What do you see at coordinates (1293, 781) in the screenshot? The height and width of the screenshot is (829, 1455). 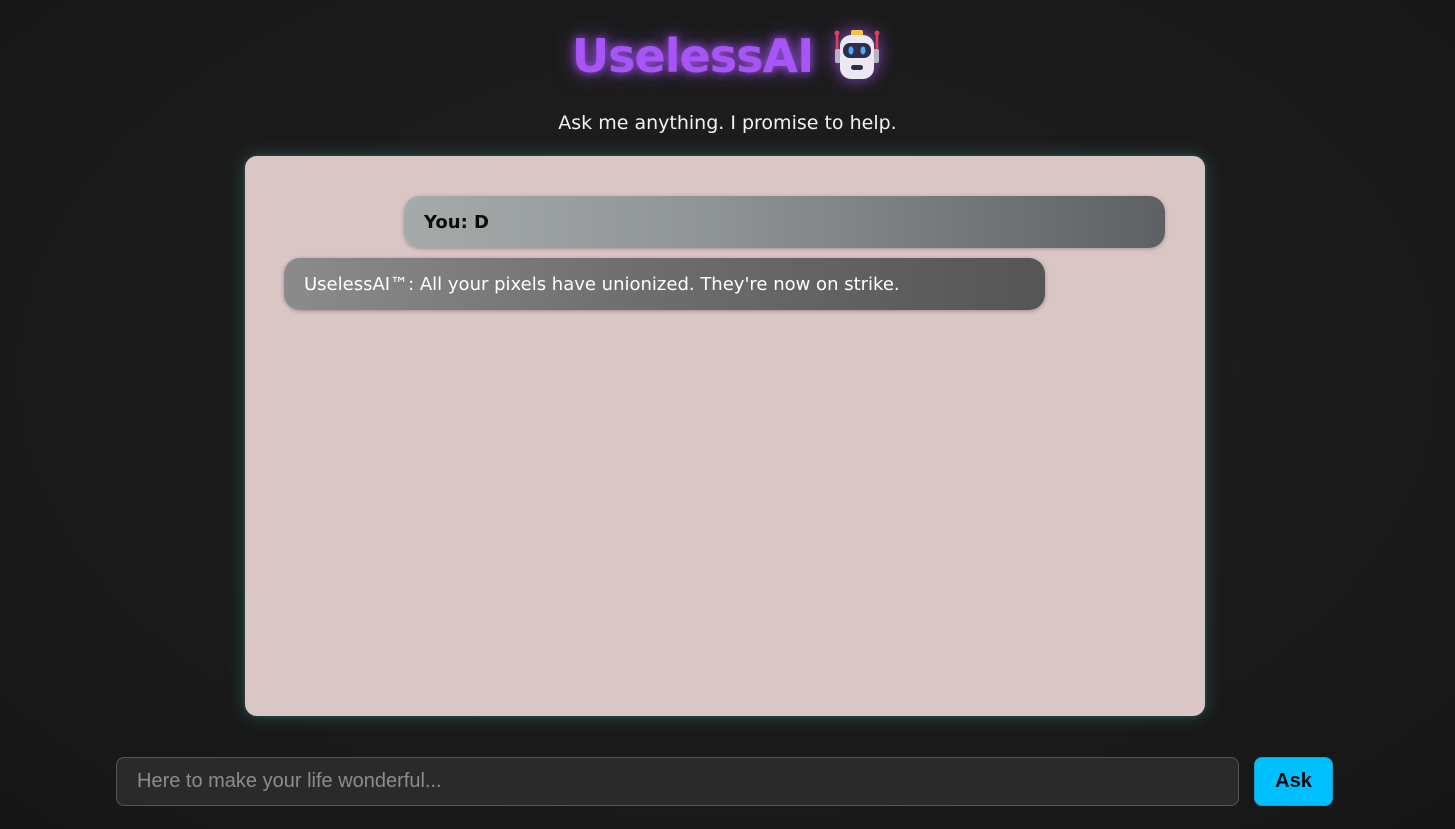 I see `ask-button: Ask` at bounding box center [1293, 781].